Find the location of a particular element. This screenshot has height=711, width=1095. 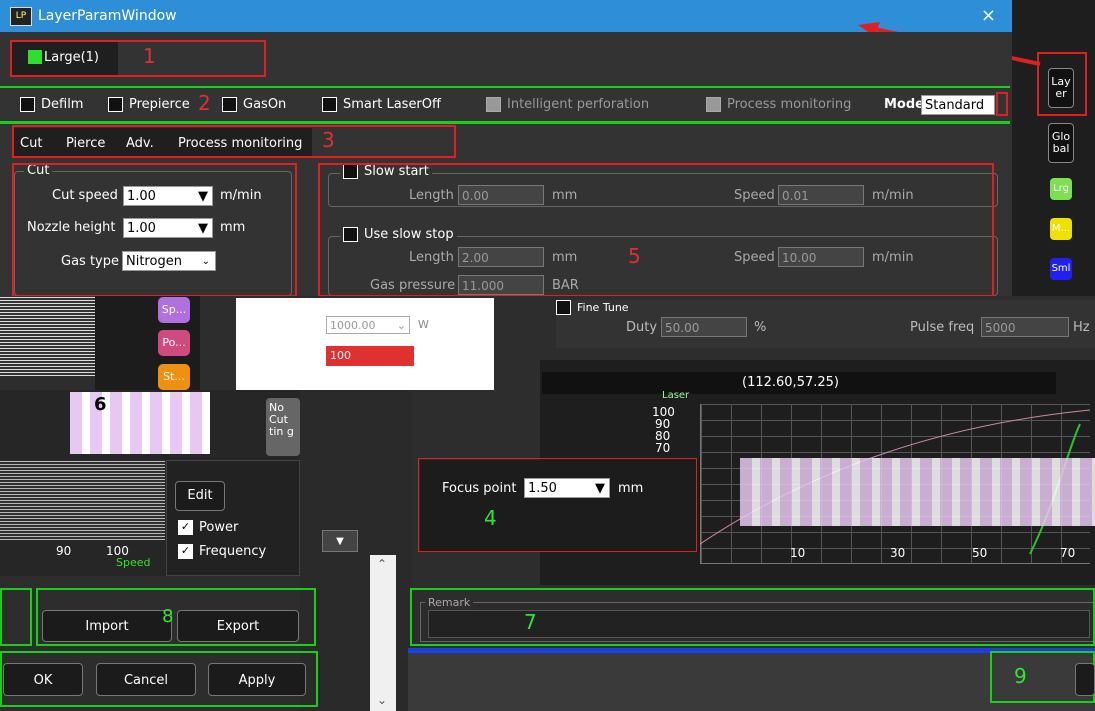

apply-button: Apply is located at coordinates (257, 679).